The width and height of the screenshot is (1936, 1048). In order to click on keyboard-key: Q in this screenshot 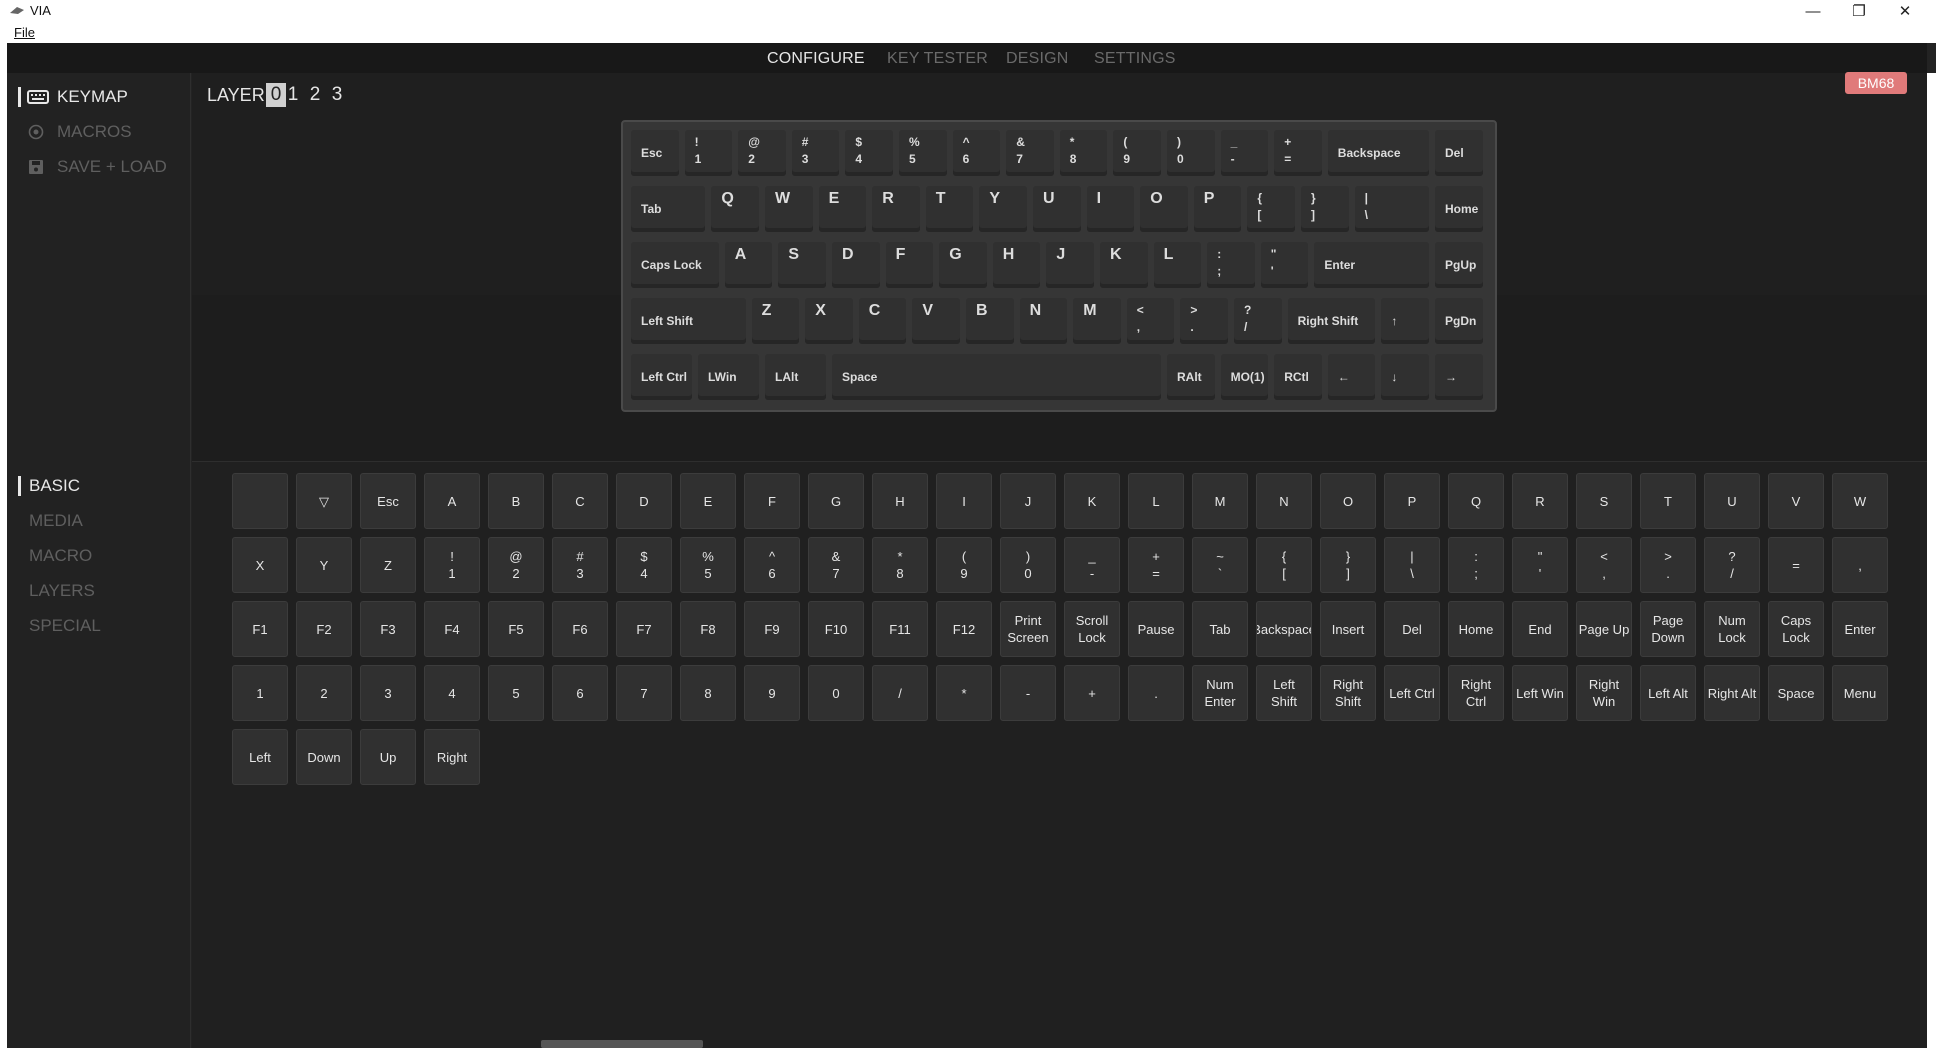, I will do `click(735, 209)`.